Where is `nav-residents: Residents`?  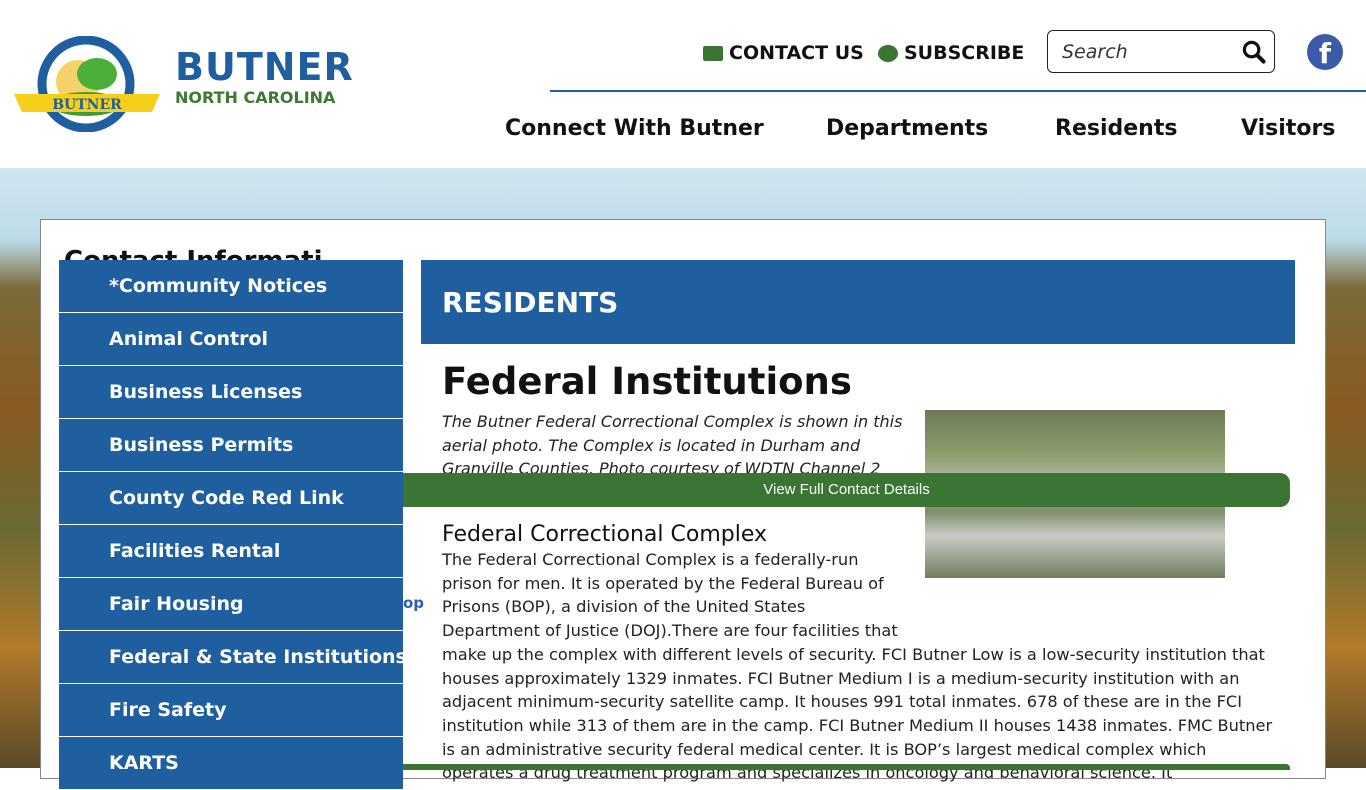 nav-residents: Residents is located at coordinates (1116, 128).